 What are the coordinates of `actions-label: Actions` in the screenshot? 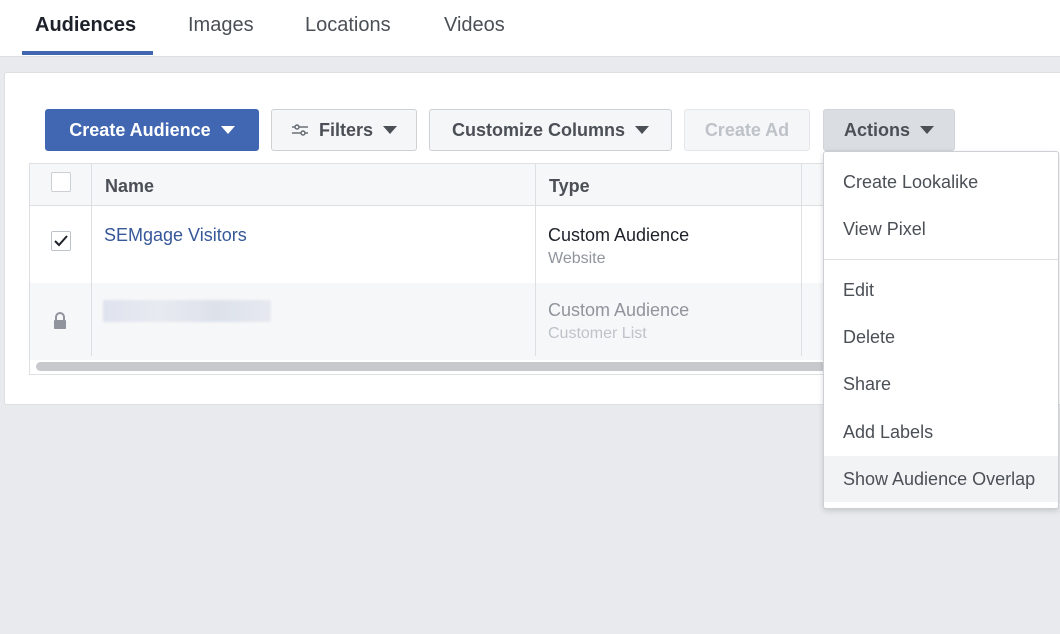 It's located at (876, 129).